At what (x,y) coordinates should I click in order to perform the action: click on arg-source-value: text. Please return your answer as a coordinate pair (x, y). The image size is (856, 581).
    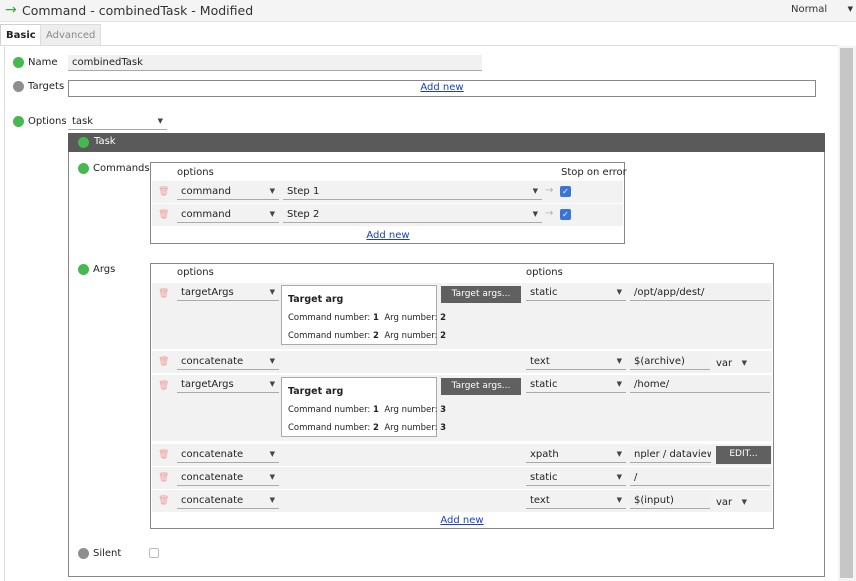
    Looking at the image, I should click on (540, 500).